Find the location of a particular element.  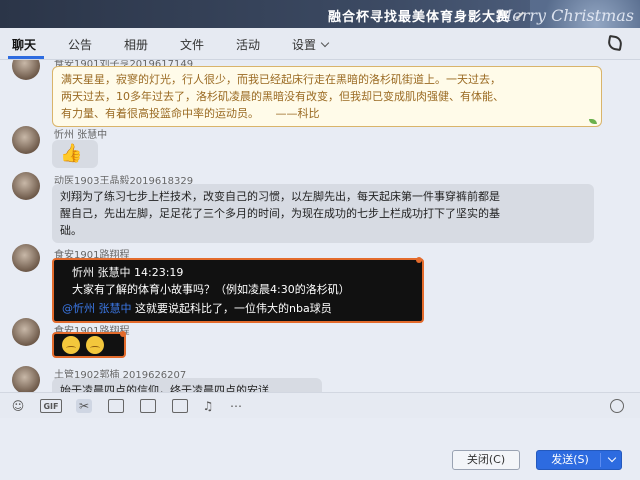

image-icon is located at coordinates (180, 406).